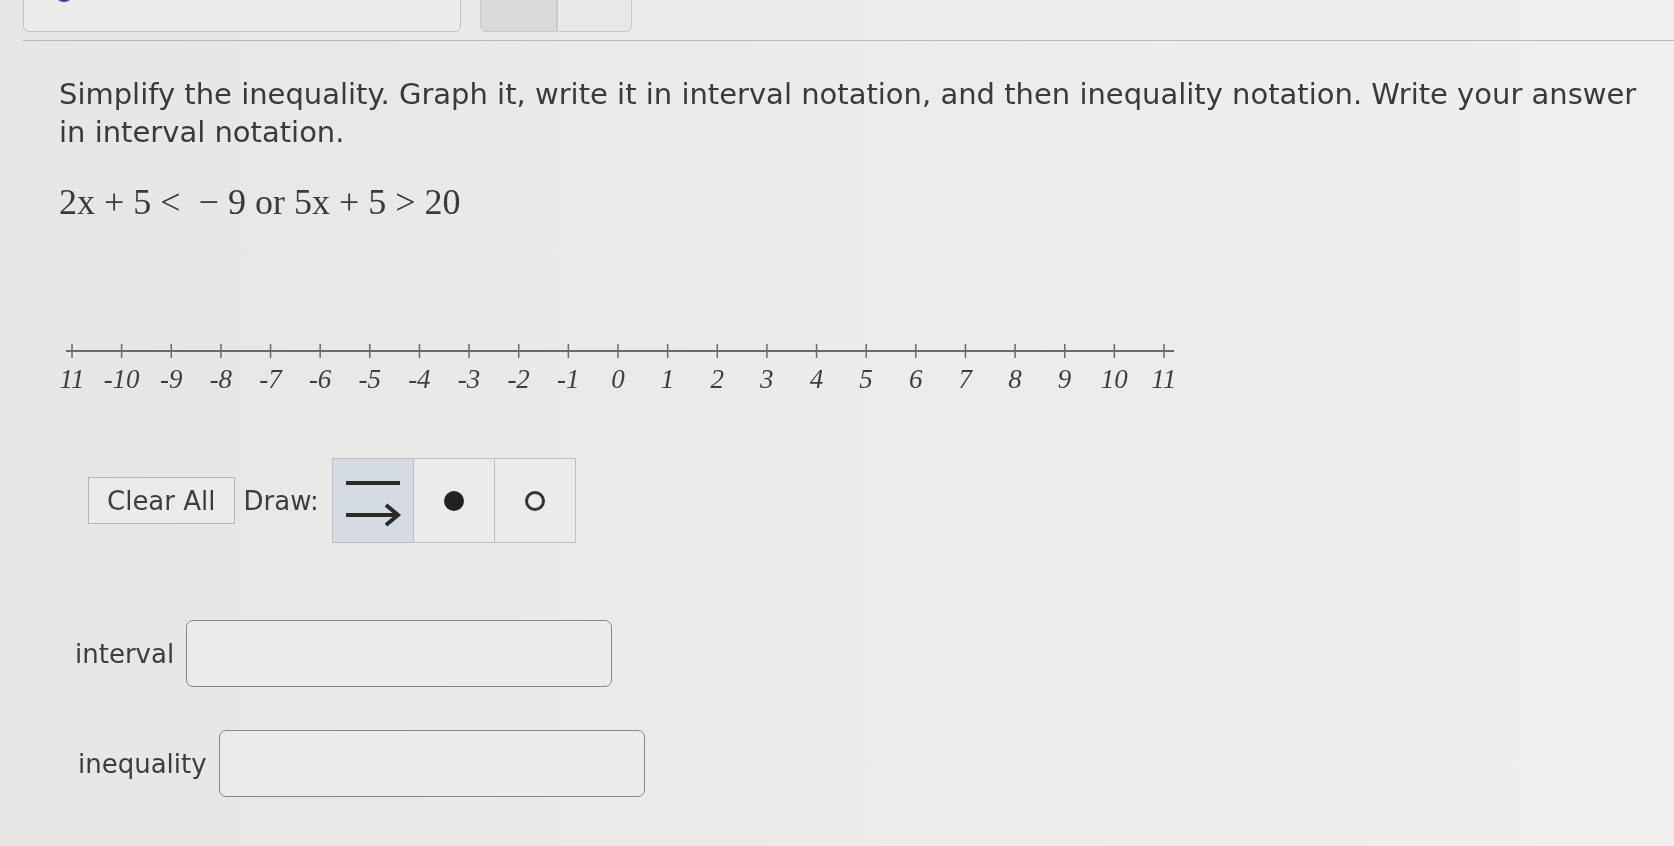 This screenshot has height=846, width=1674. I want to click on inequality-expression: 2x + 5 < − 9 or 5x + 5 > 20, so click(260, 202).